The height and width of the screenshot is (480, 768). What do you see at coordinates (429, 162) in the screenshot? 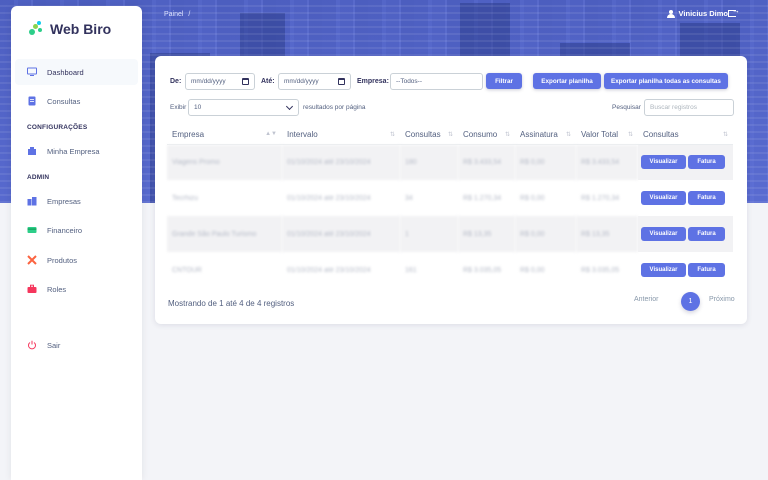
I see `cell-consultas: 180` at bounding box center [429, 162].